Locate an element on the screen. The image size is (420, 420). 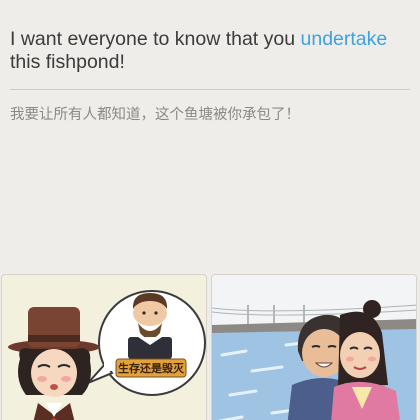
sentence-suffix: this fishpond! is located at coordinates (67, 62).